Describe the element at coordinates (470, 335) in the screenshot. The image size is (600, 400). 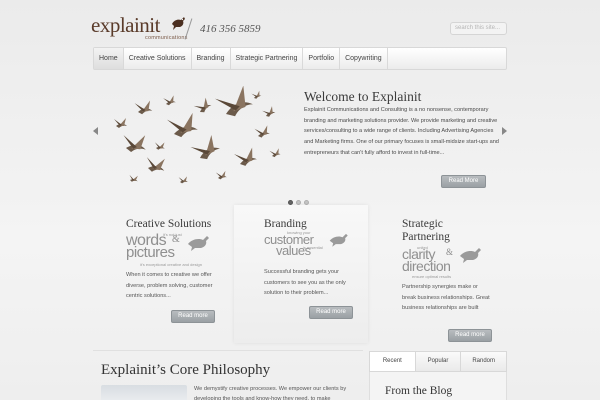
I see `strategic-partnering-read-more-button: Read more` at that location.